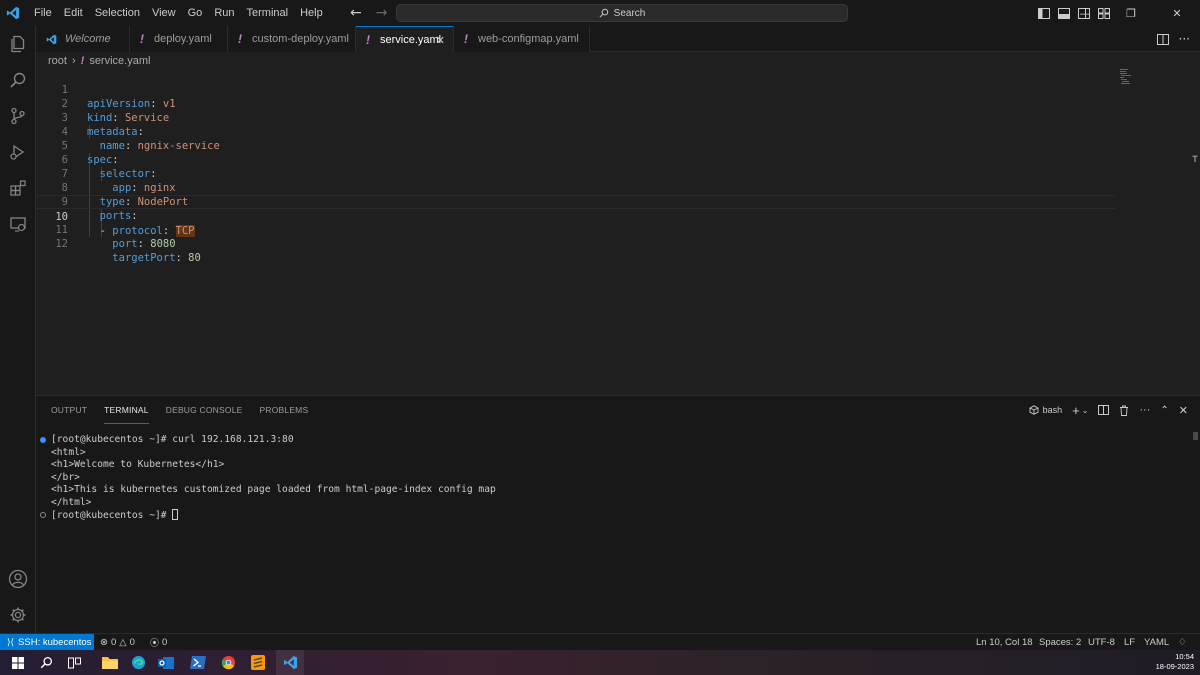  Describe the element at coordinates (576, 201) in the screenshot. I see `code-line: 9 ports:` at that location.